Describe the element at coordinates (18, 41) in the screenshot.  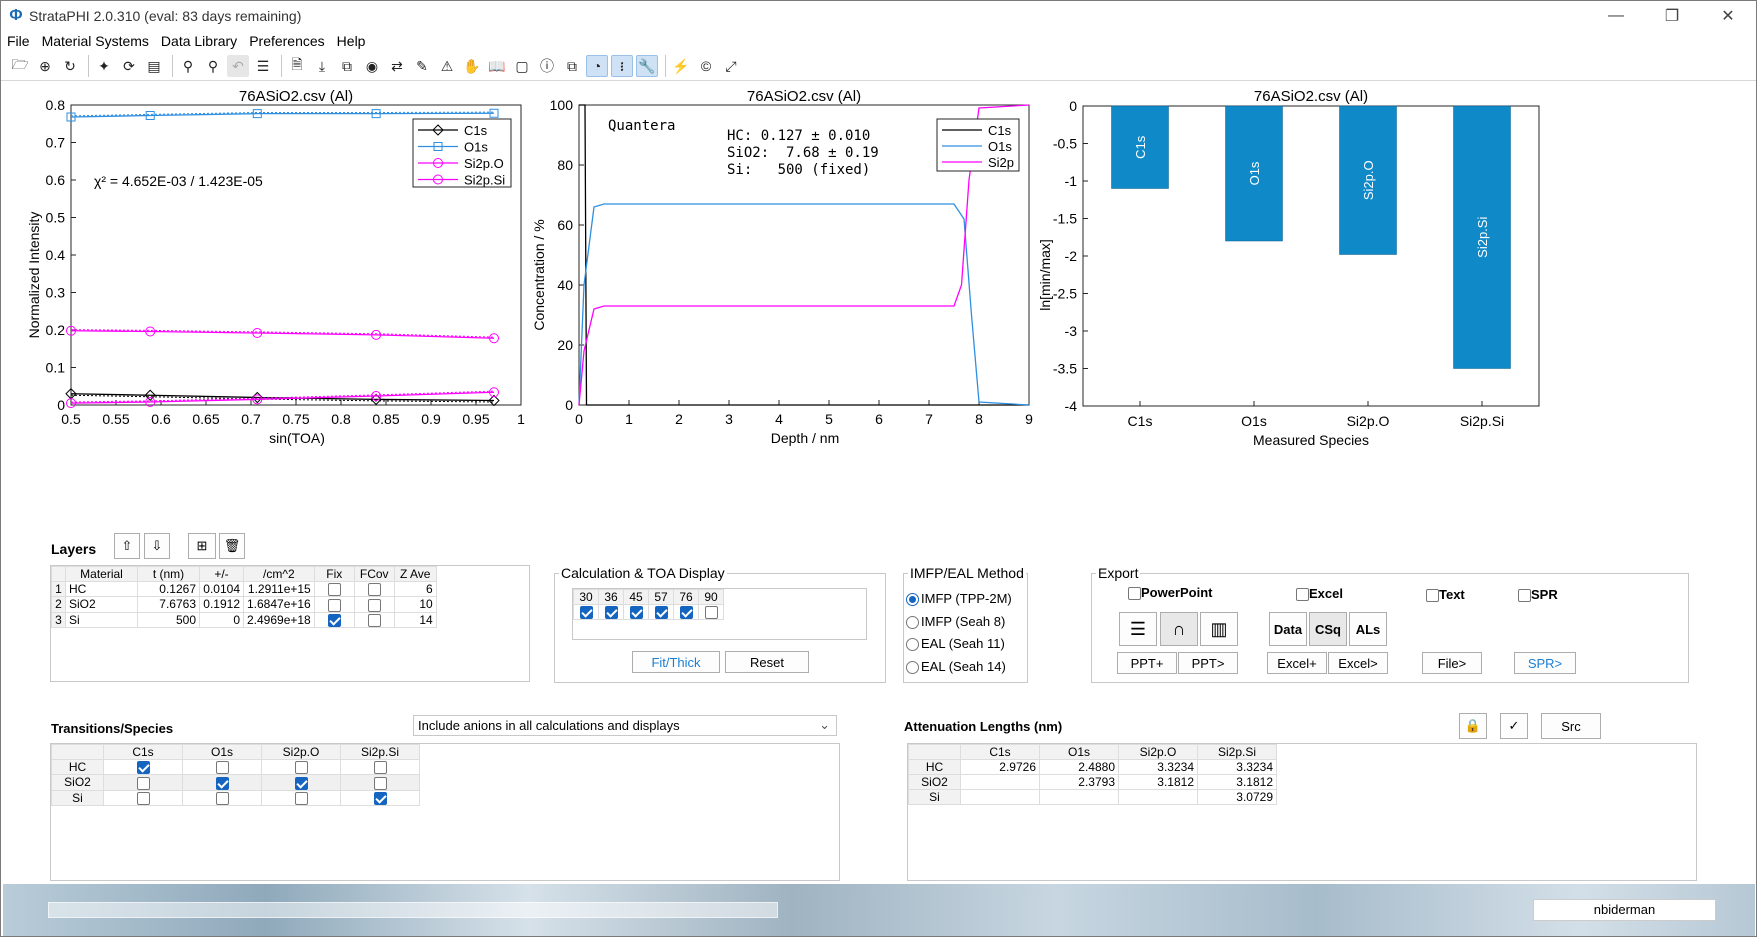
I see `menu-file: File` at that location.